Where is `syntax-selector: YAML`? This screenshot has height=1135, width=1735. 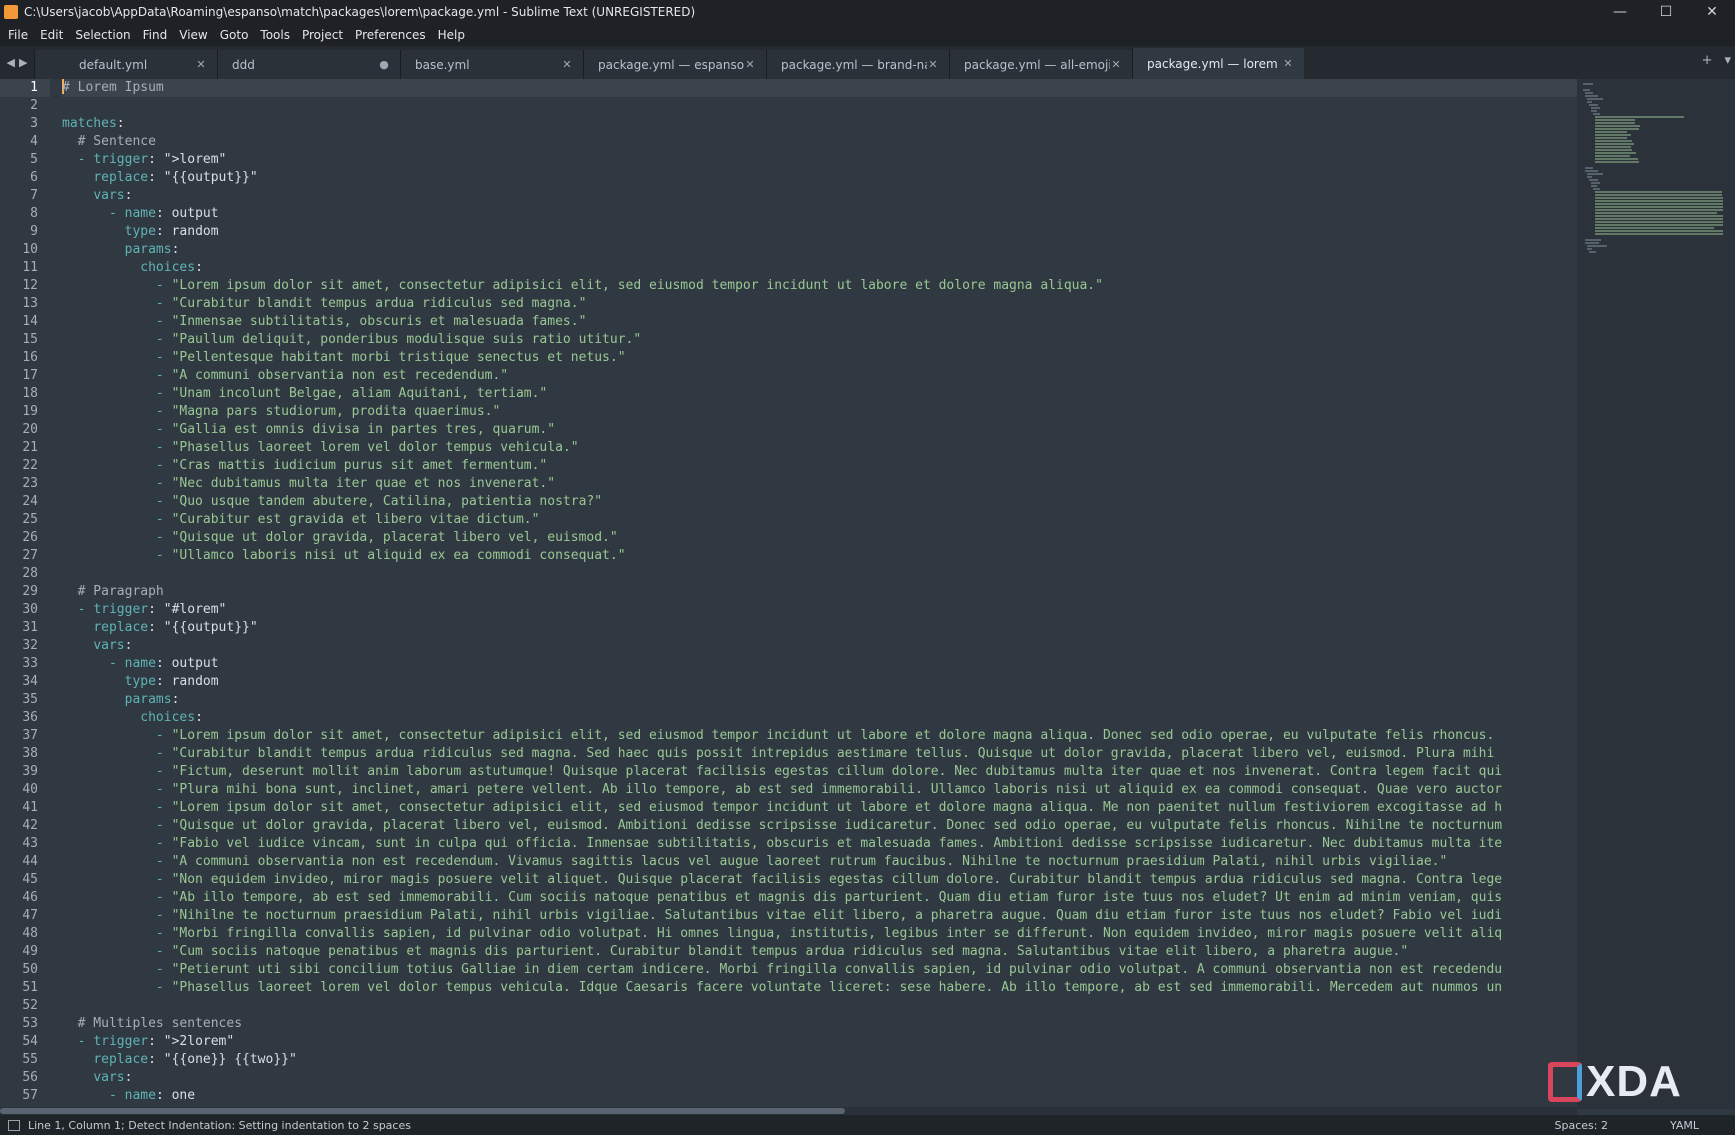
syntax-selector: YAML is located at coordinates (1702, 1125).